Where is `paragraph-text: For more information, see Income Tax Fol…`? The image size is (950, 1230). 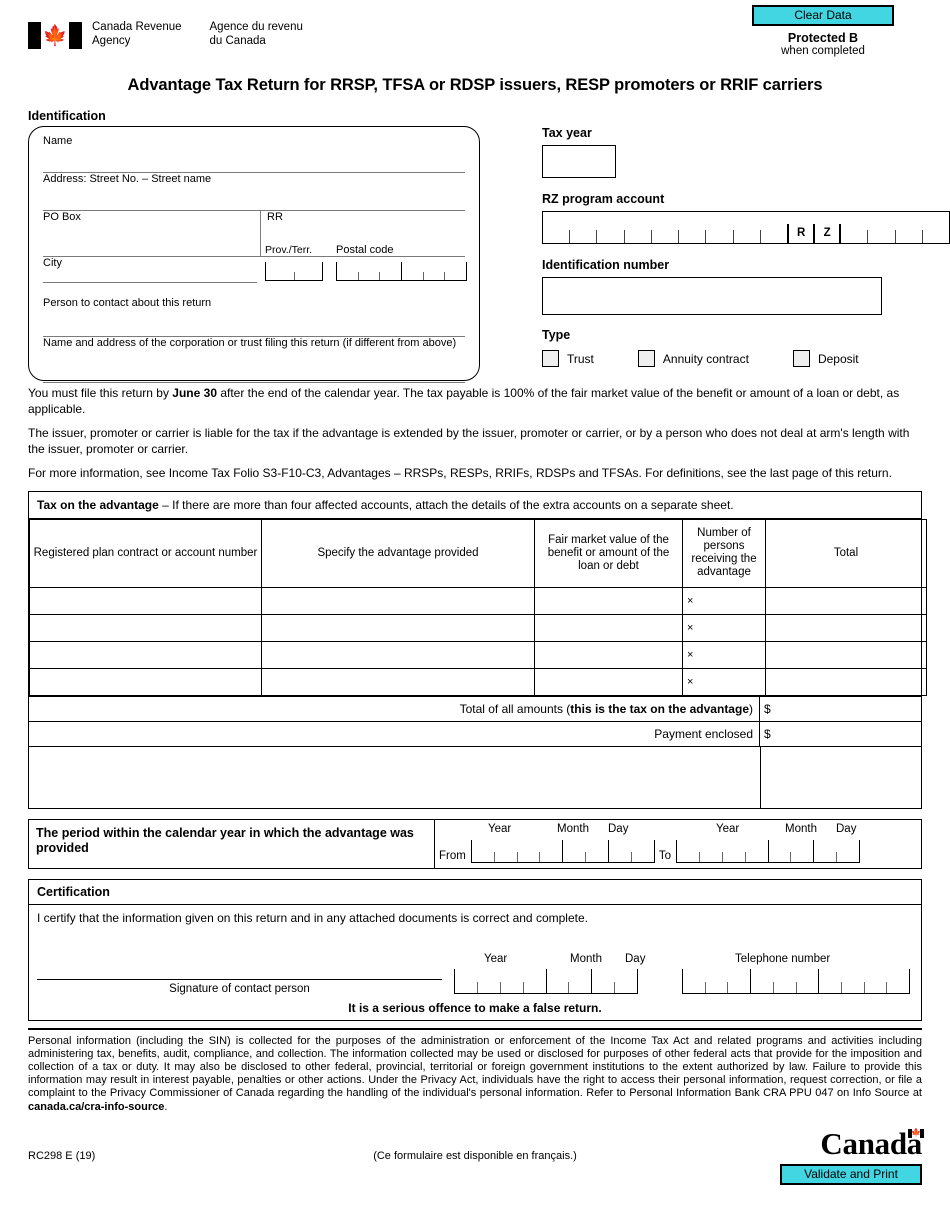
paragraph-text: For more information, see Income Tax Fol… is located at coordinates (460, 473).